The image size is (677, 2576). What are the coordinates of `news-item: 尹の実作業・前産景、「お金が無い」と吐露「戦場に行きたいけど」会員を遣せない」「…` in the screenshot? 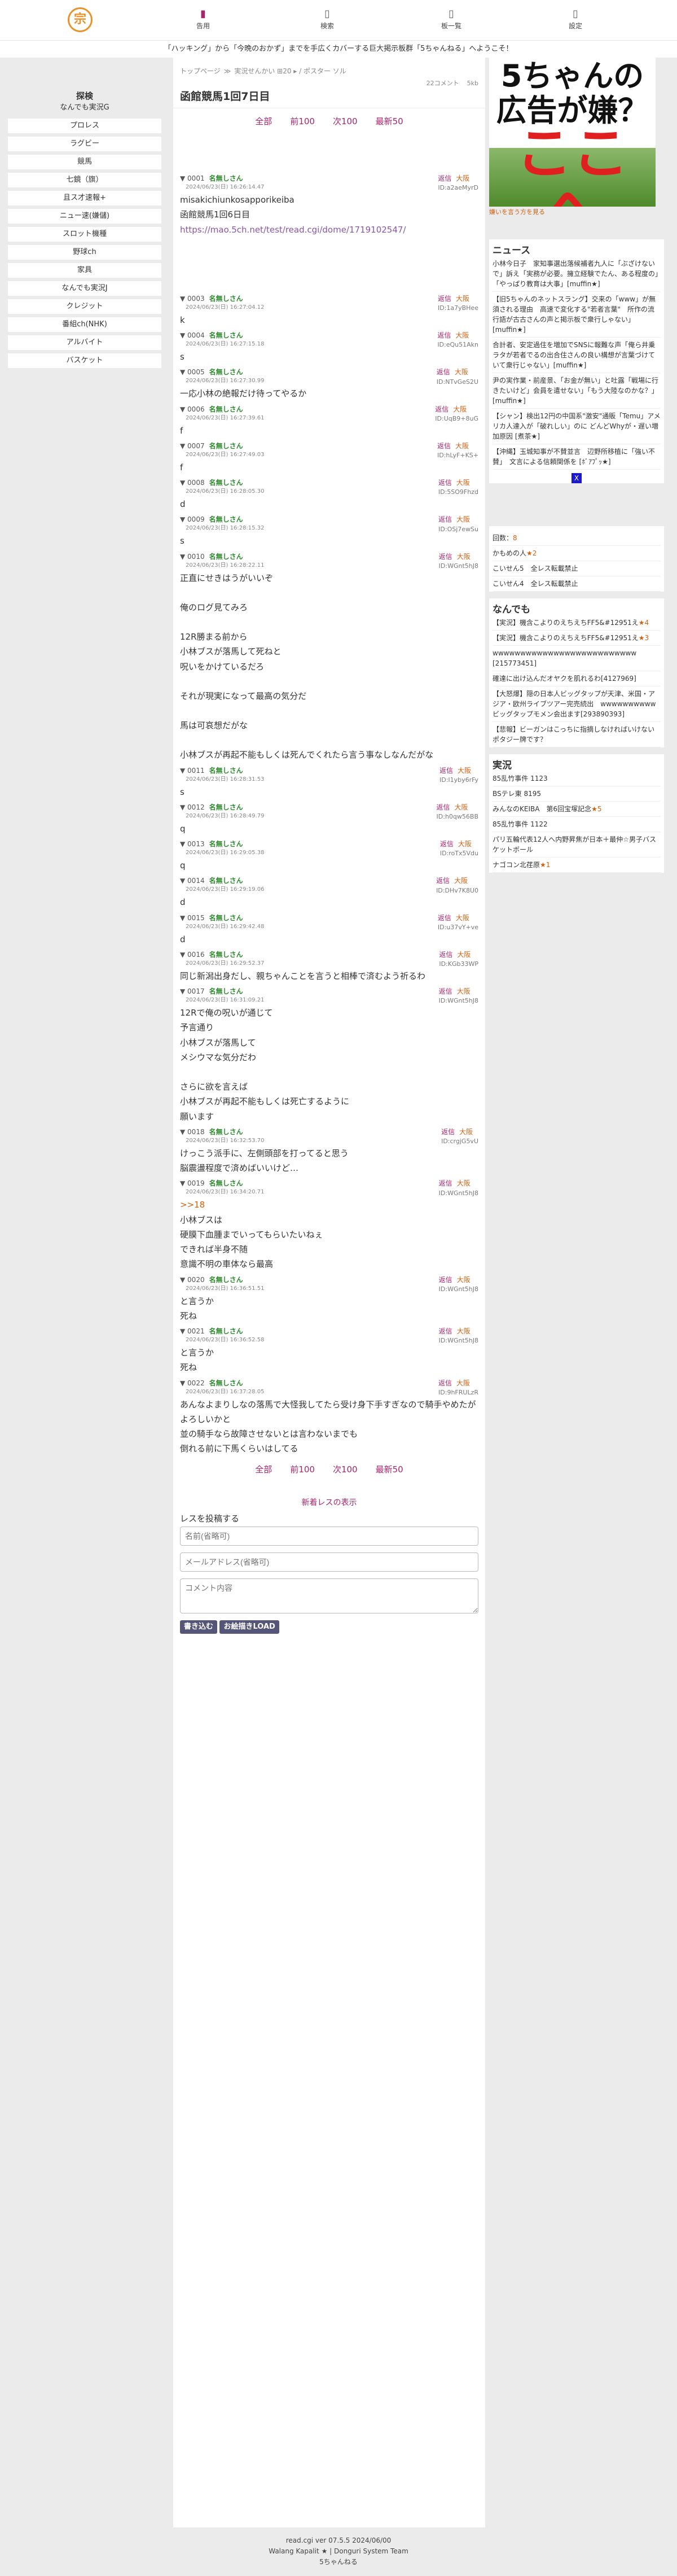 It's located at (577, 391).